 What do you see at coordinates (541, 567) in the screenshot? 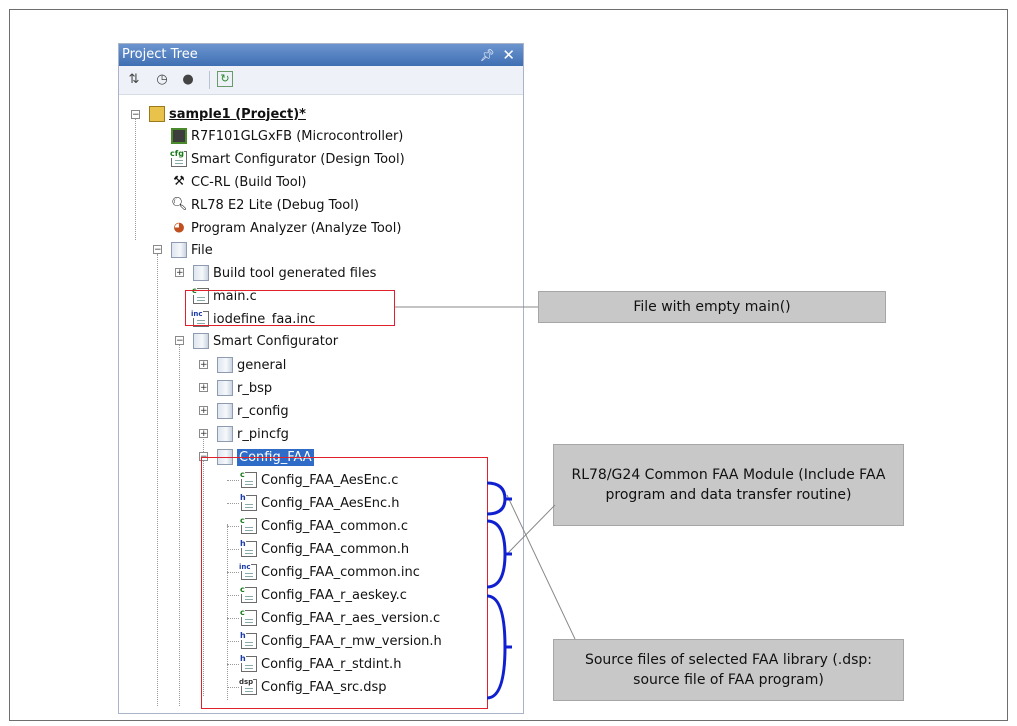
I see `connector-source` at bounding box center [541, 567].